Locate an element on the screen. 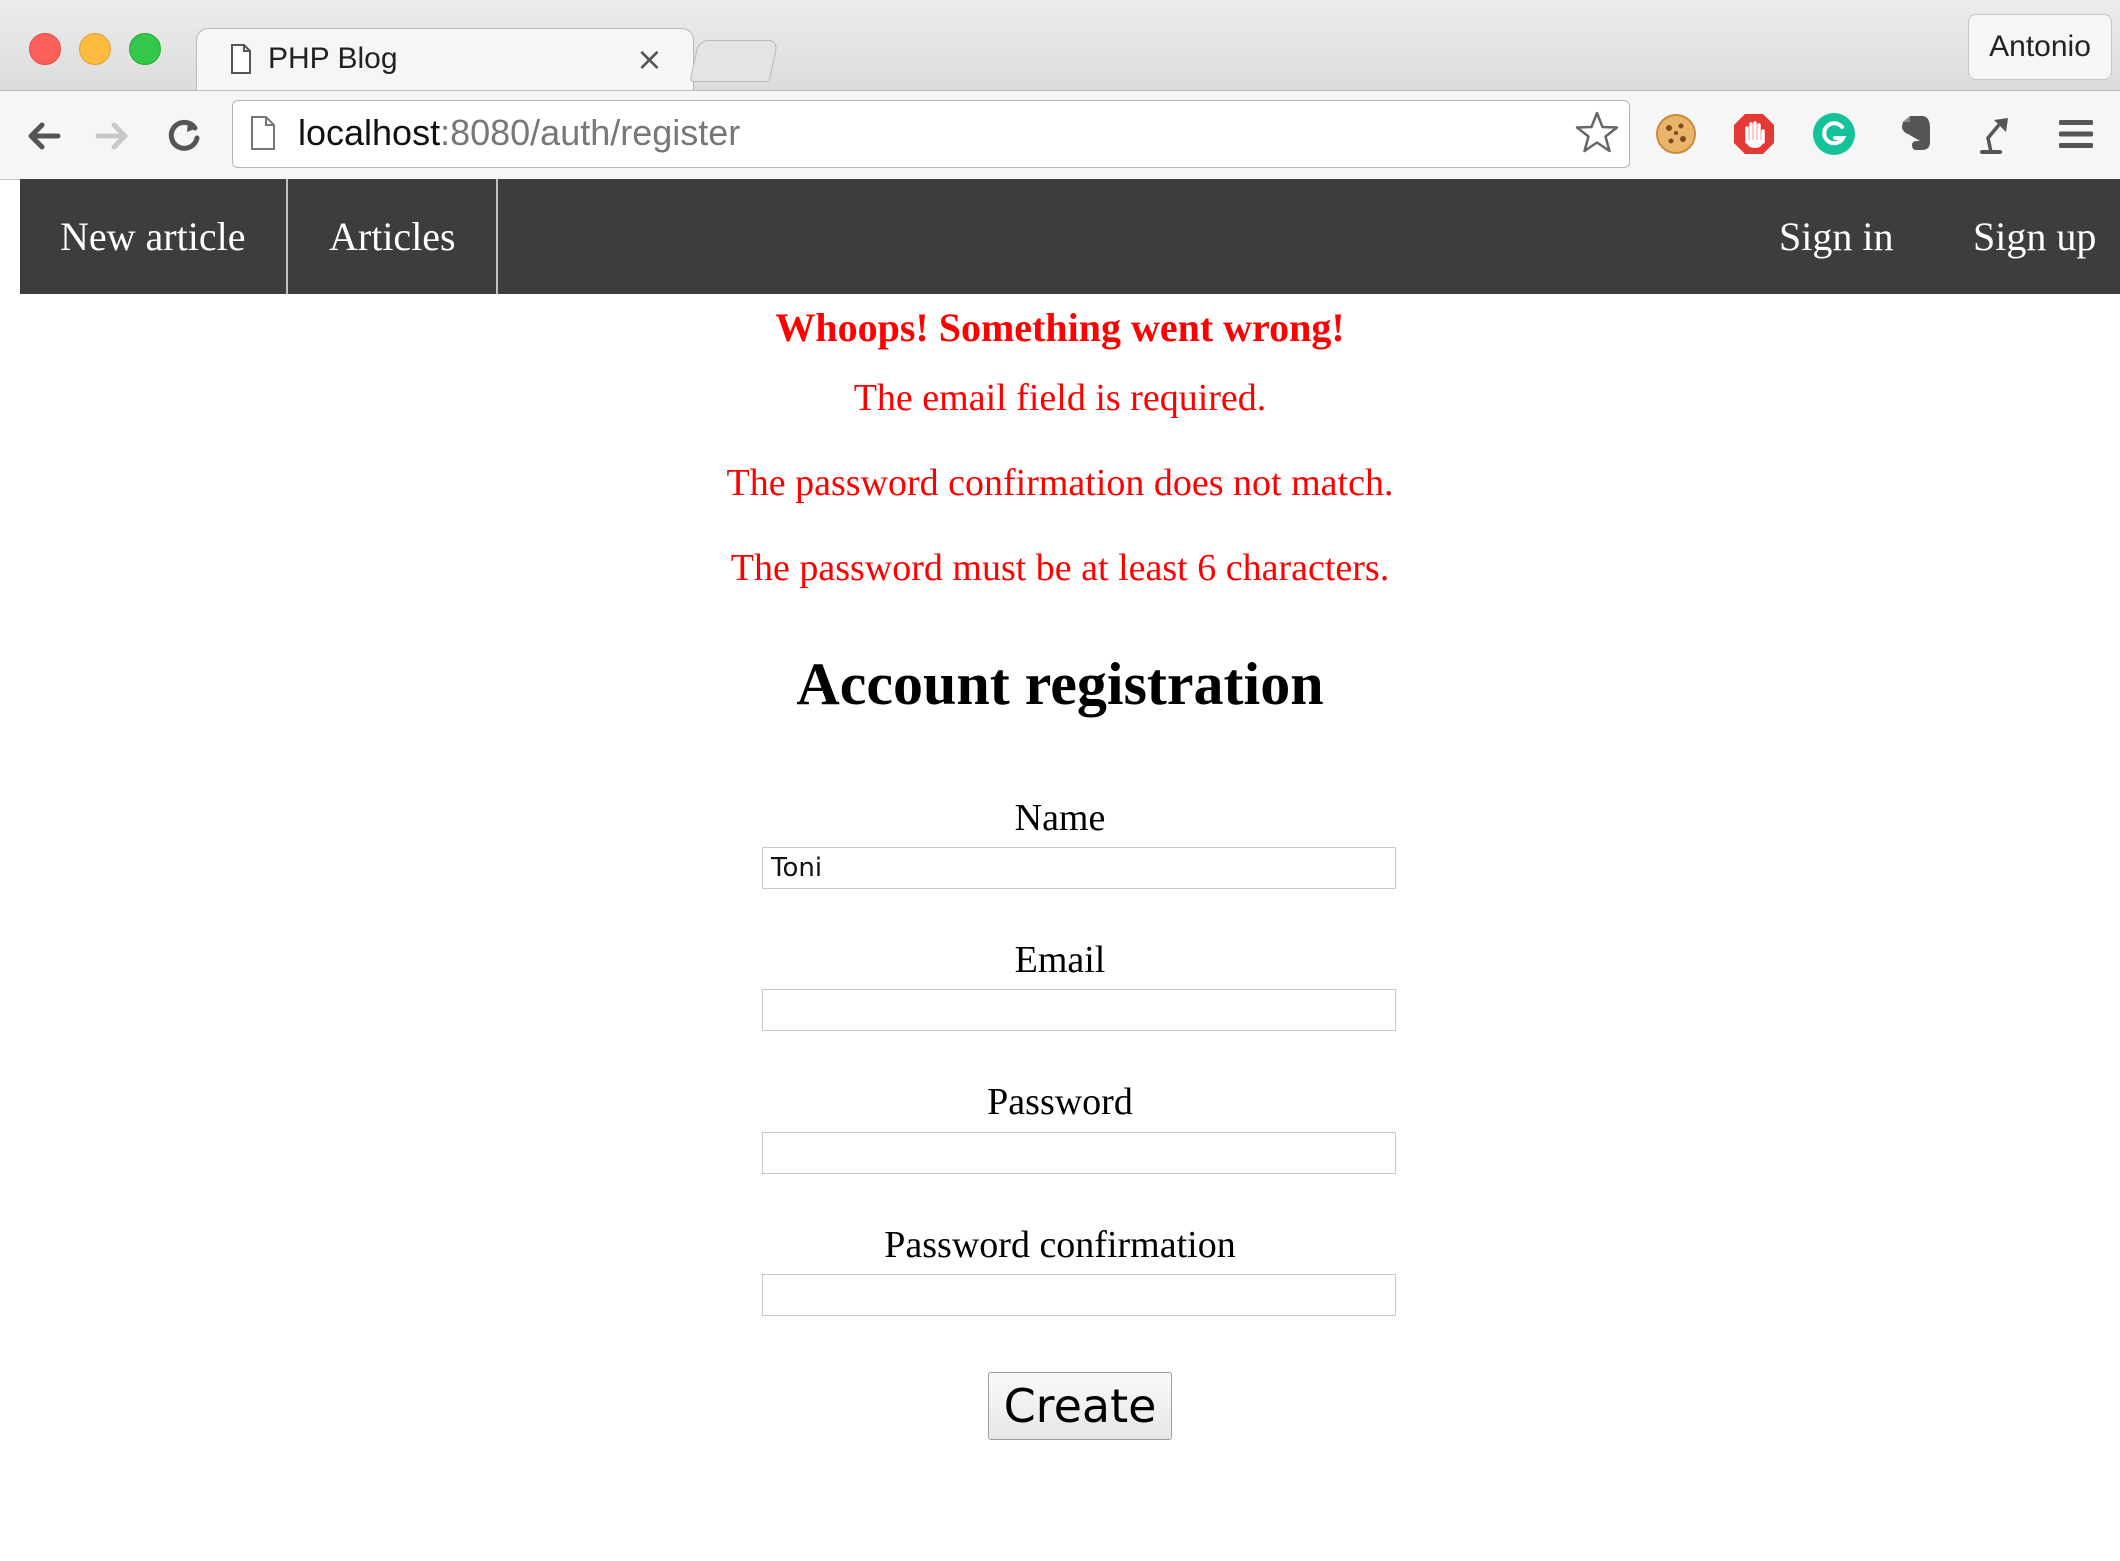 The width and height of the screenshot is (2120, 1561). zoom-window-button is located at coordinates (145, 49).